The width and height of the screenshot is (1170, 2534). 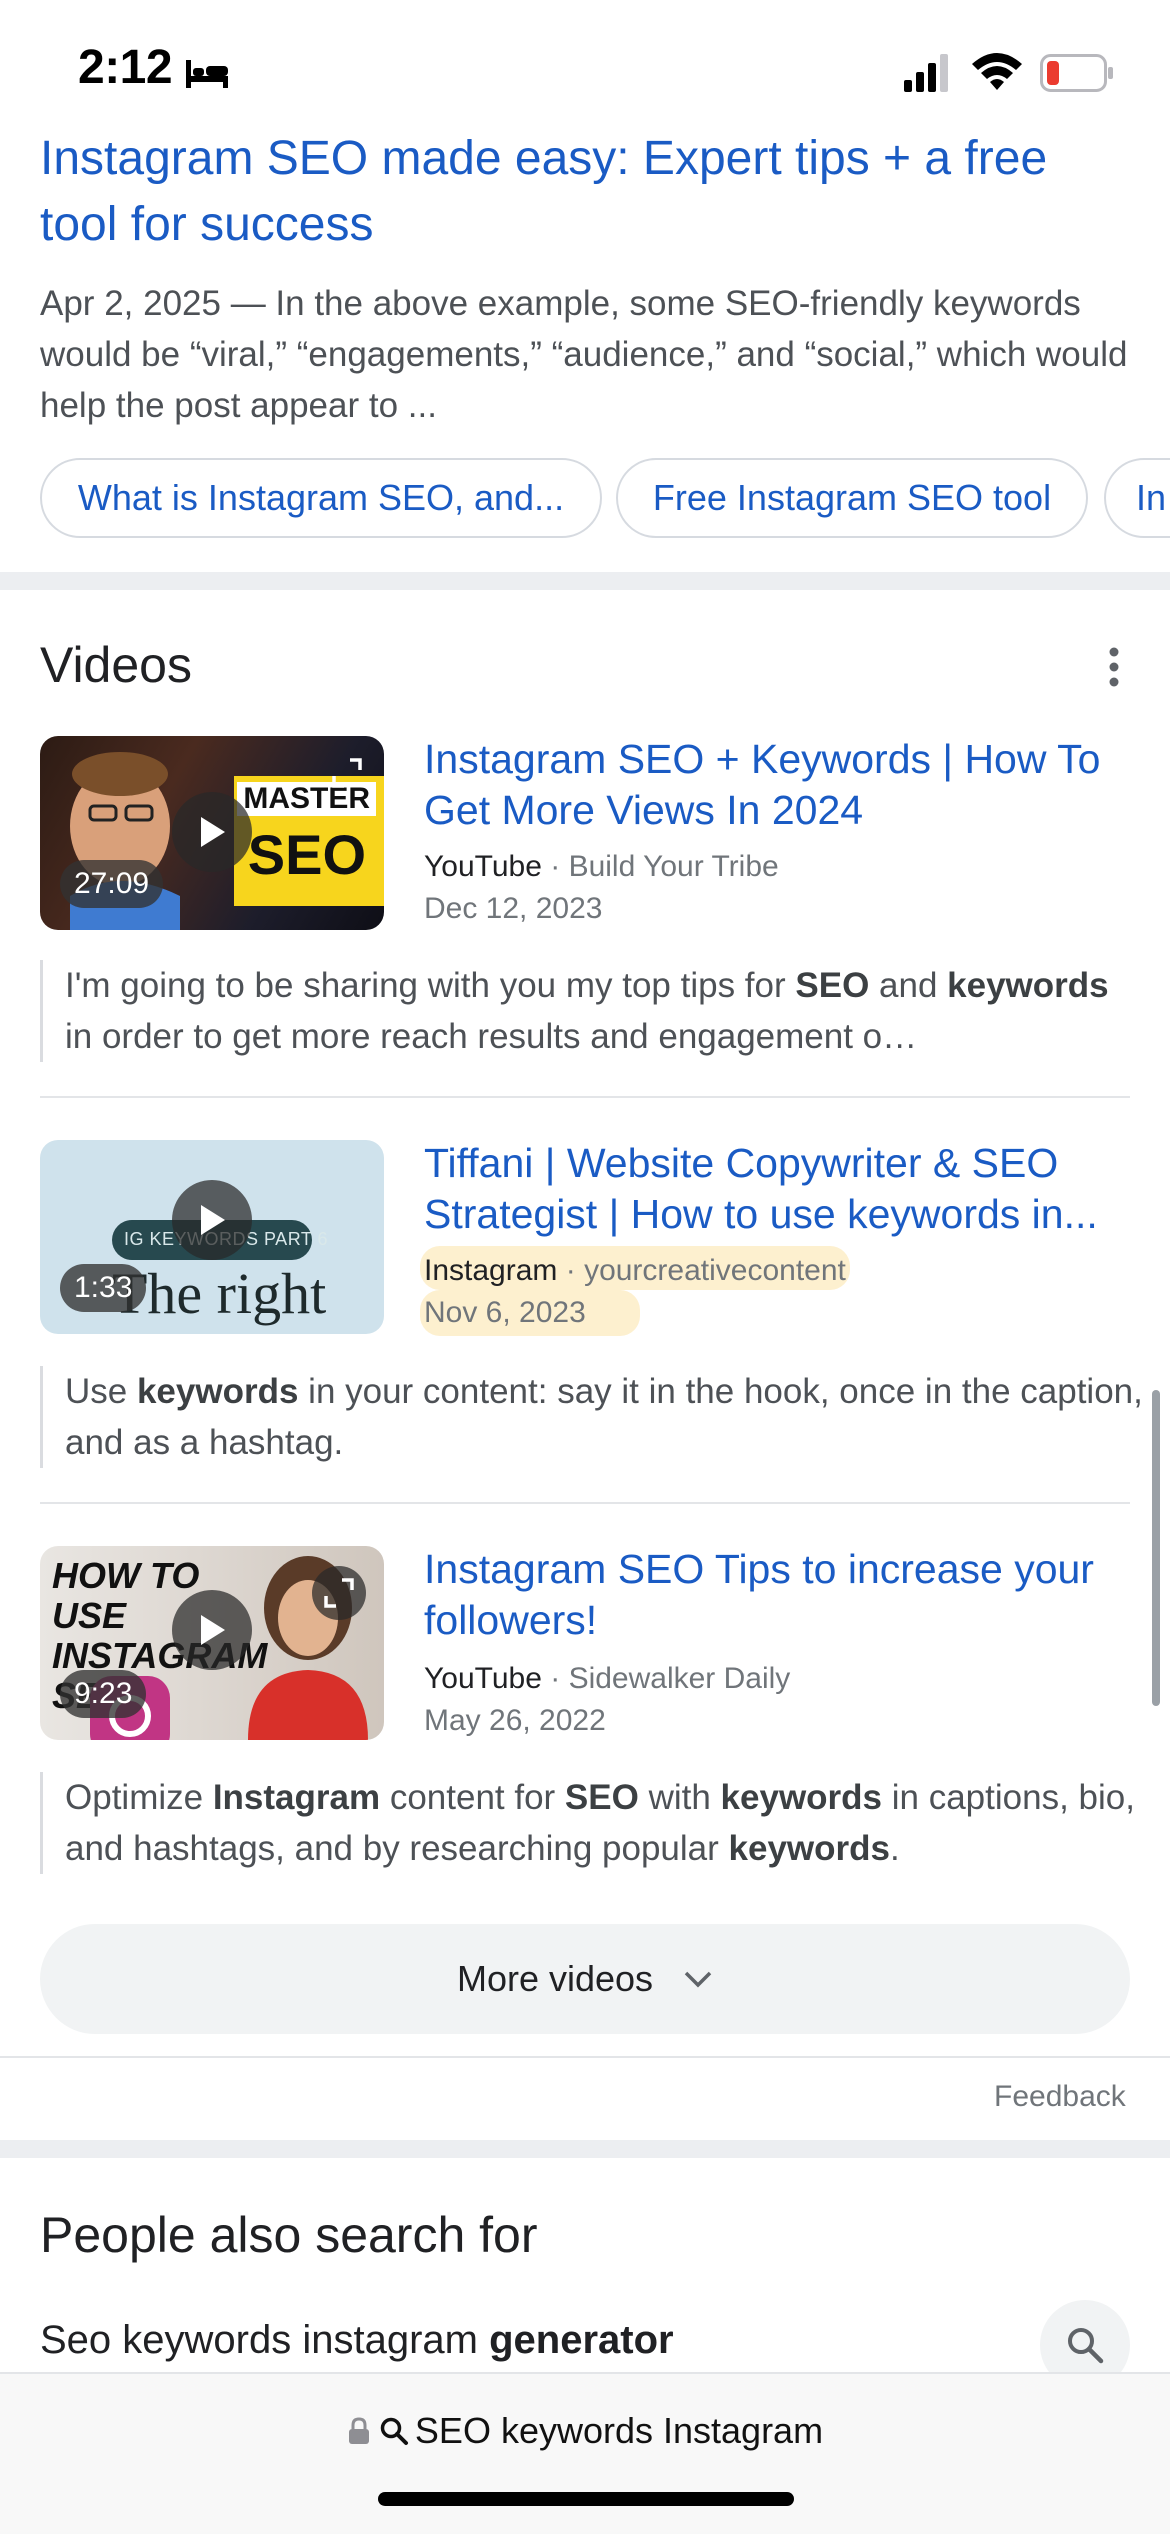 What do you see at coordinates (715, 1270) in the screenshot?
I see `video-channel: yourcreativecontent` at bounding box center [715, 1270].